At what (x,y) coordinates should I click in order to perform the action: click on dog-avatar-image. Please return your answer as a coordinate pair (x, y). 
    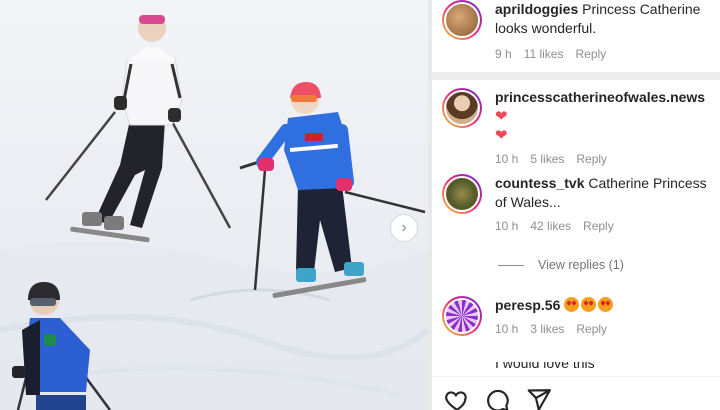
    Looking at the image, I should click on (462, 20).